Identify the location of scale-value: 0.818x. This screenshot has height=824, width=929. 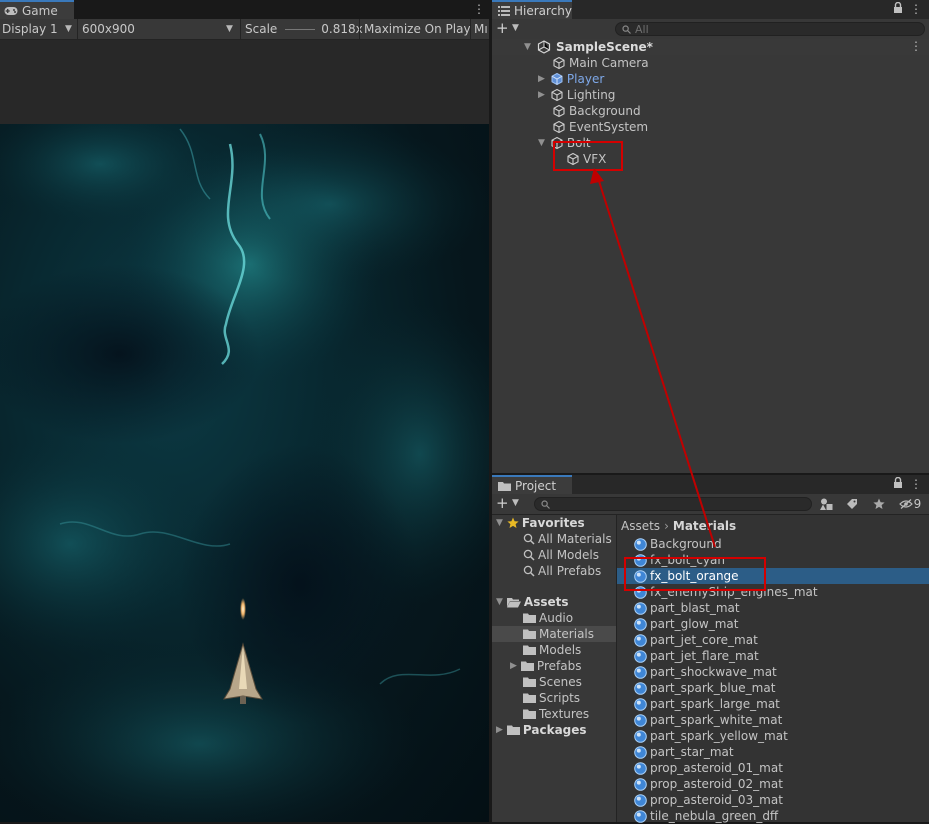
(342, 29).